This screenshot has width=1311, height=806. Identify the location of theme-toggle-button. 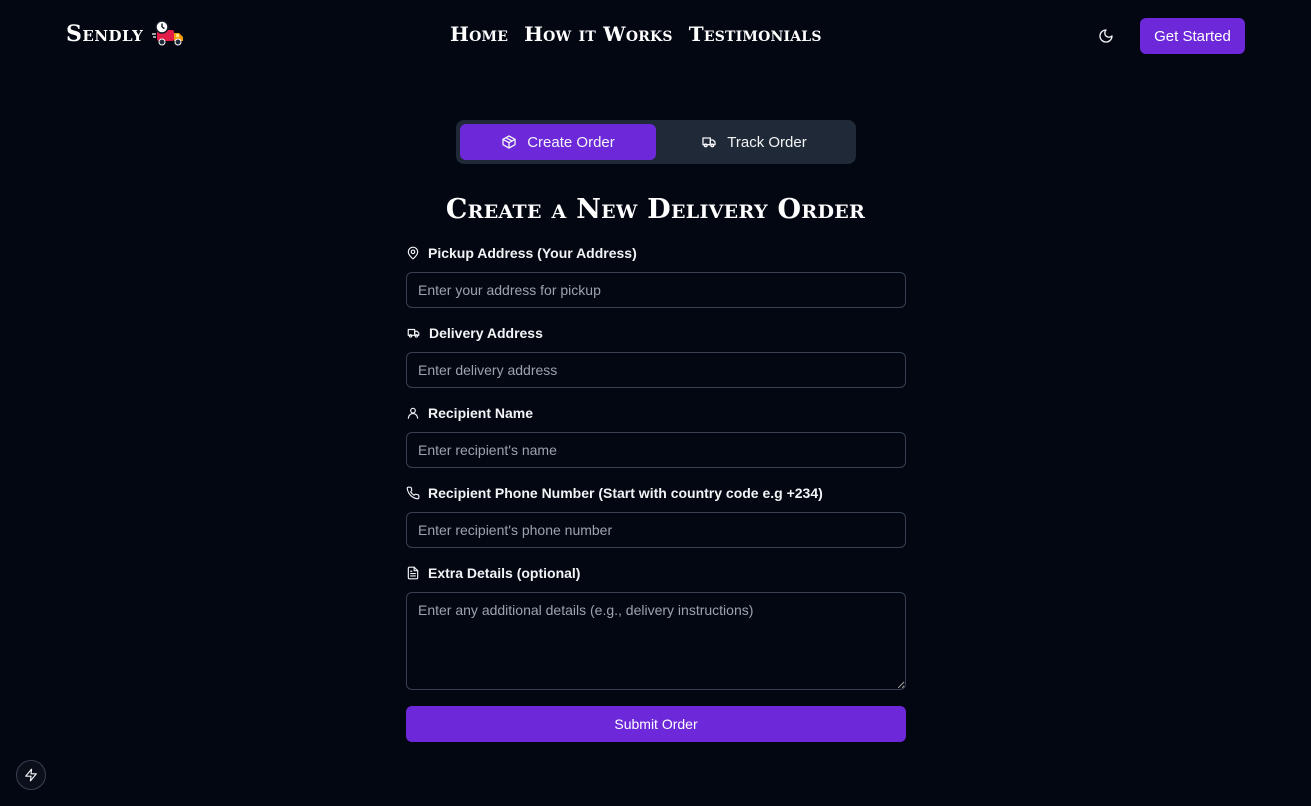
(1106, 36).